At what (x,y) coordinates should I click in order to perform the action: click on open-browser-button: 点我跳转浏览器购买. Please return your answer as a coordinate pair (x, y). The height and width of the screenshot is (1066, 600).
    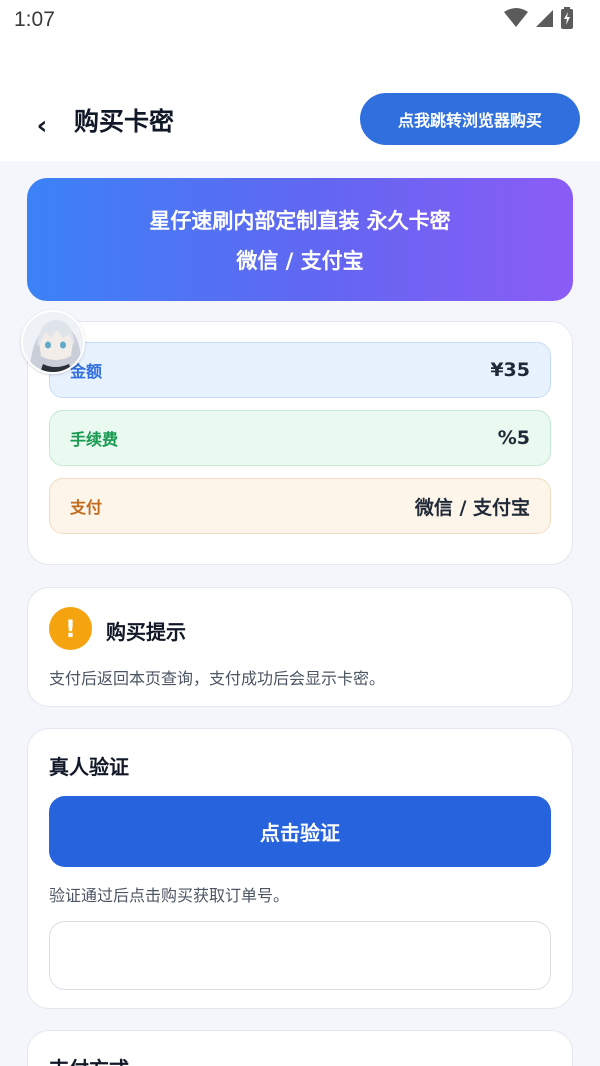
    Looking at the image, I should click on (470, 119).